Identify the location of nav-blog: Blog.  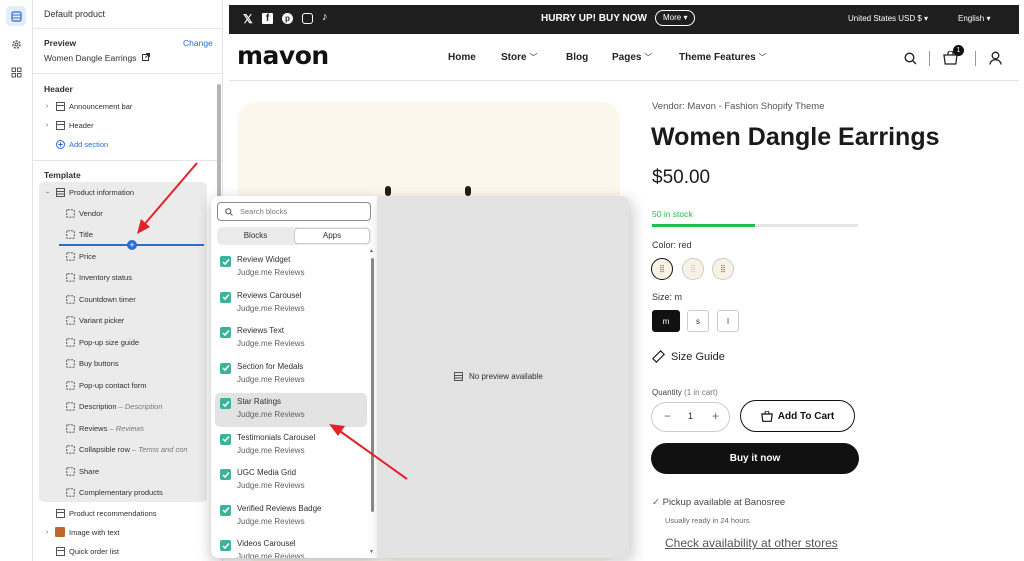
(577, 57).